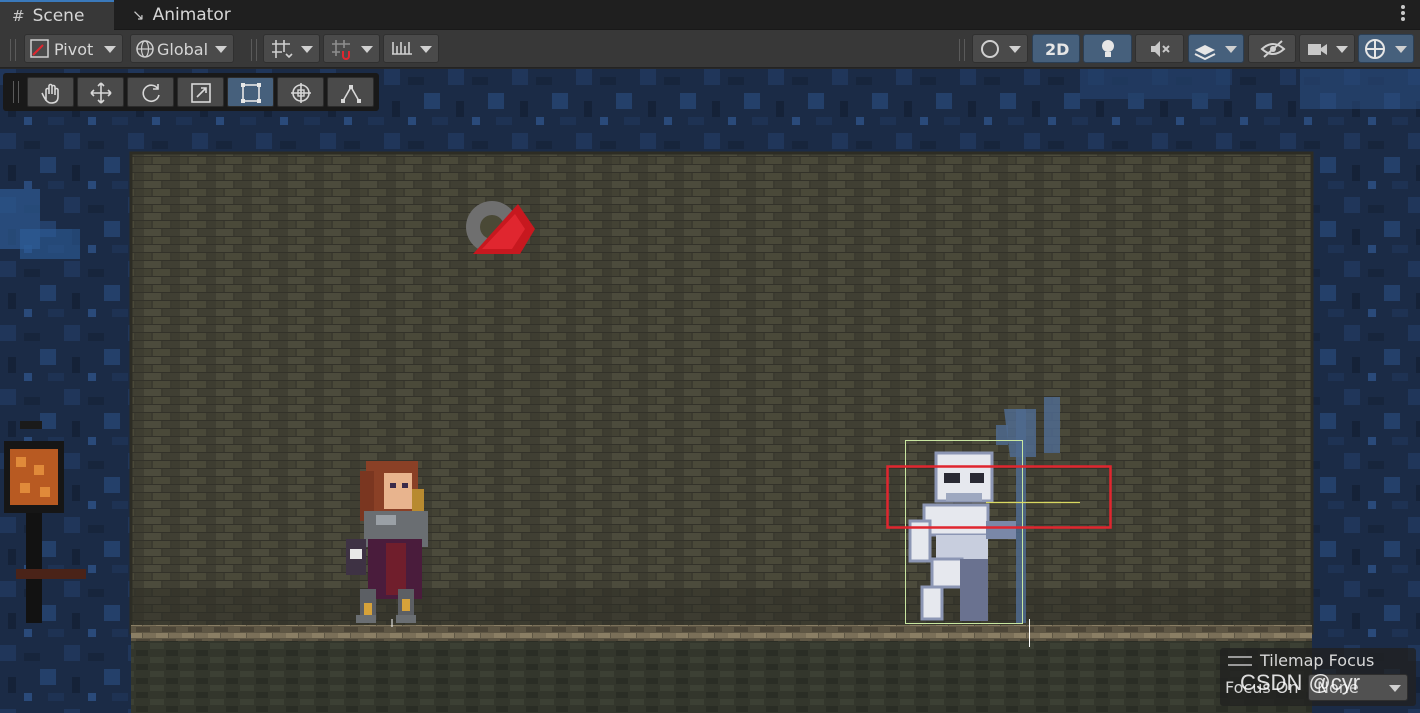  I want to click on pivot-icon, so click(39, 48).